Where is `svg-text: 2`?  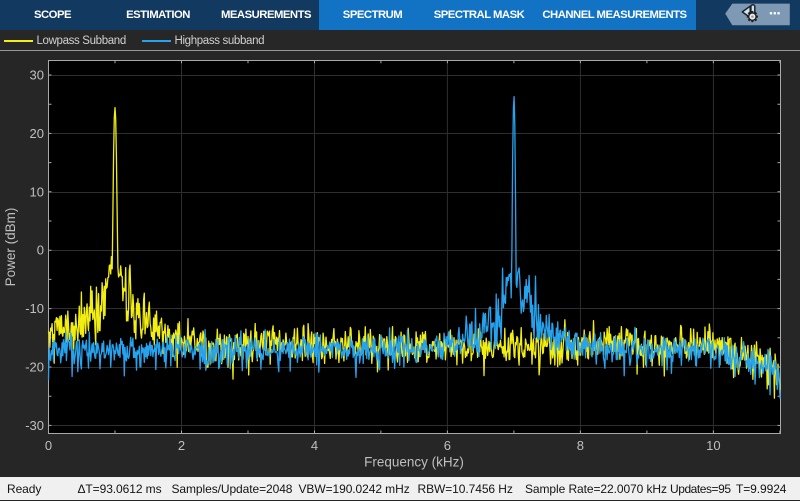 svg-text: 2 is located at coordinates (181, 445).